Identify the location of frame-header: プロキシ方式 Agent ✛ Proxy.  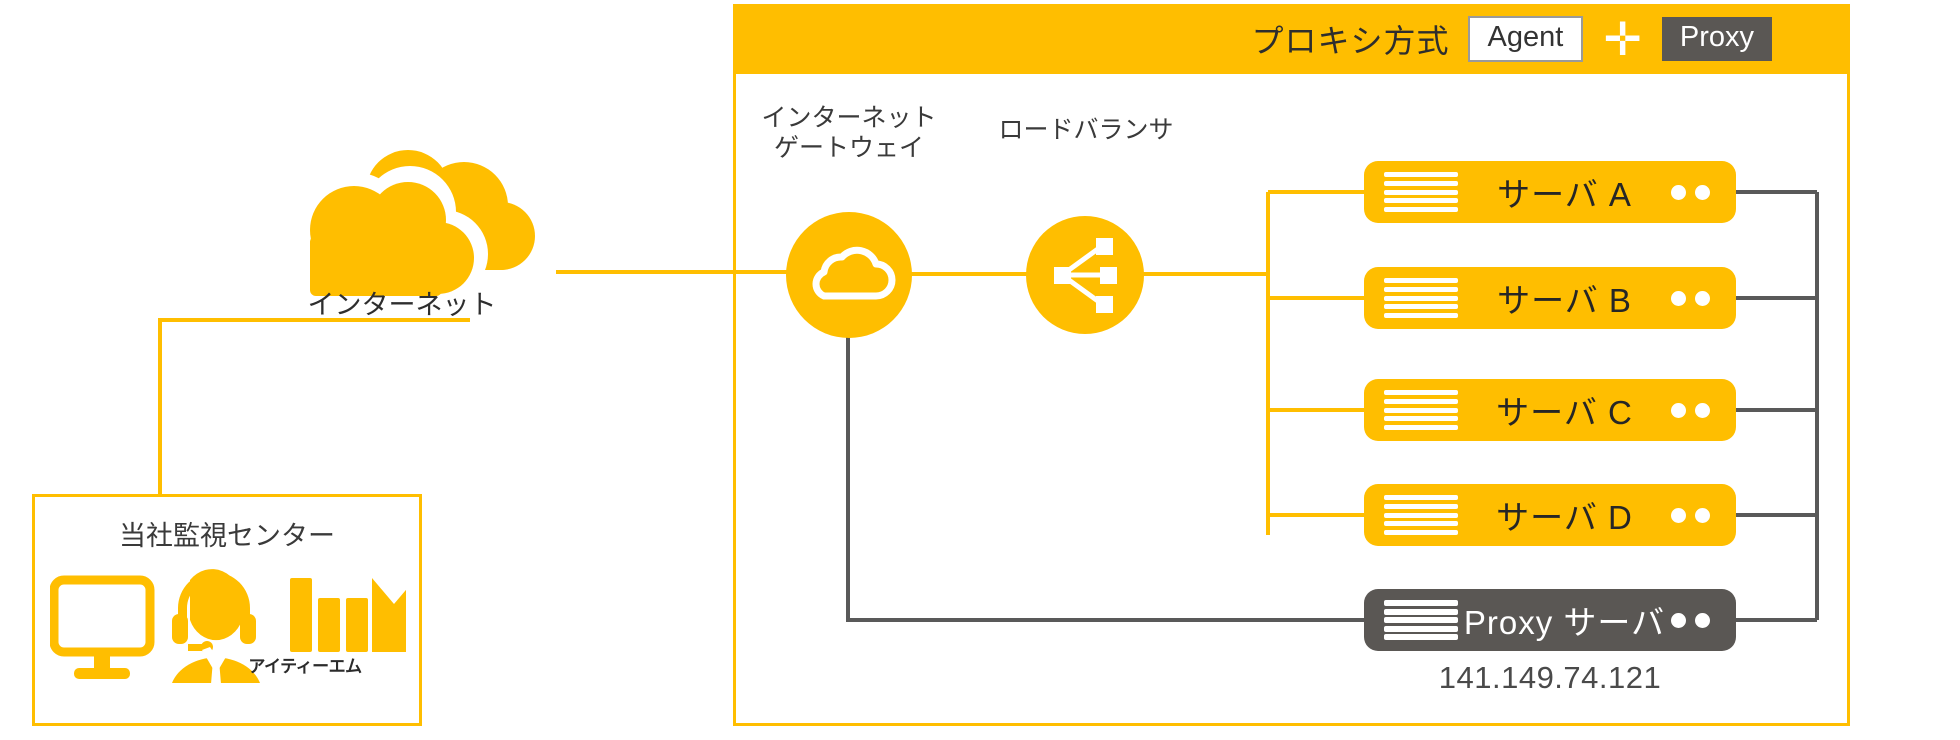
(1291, 39).